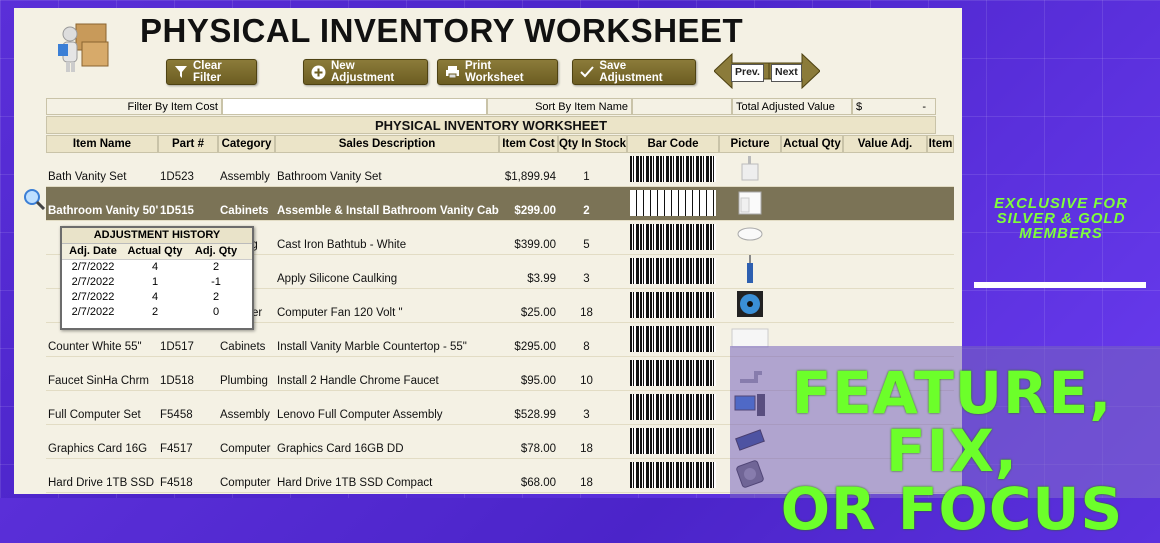 The width and height of the screenshot is (1160, 543). What do you see at coordinates (794, 71) in the screenshot?
I see `next-button: Next` at bounding box center [794, 71].